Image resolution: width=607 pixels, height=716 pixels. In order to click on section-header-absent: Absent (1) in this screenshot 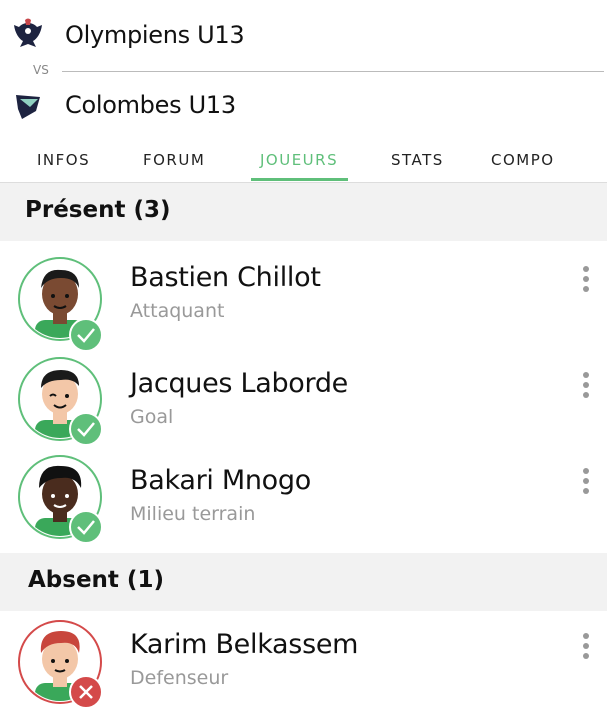, I will do `click(303, 582)`.